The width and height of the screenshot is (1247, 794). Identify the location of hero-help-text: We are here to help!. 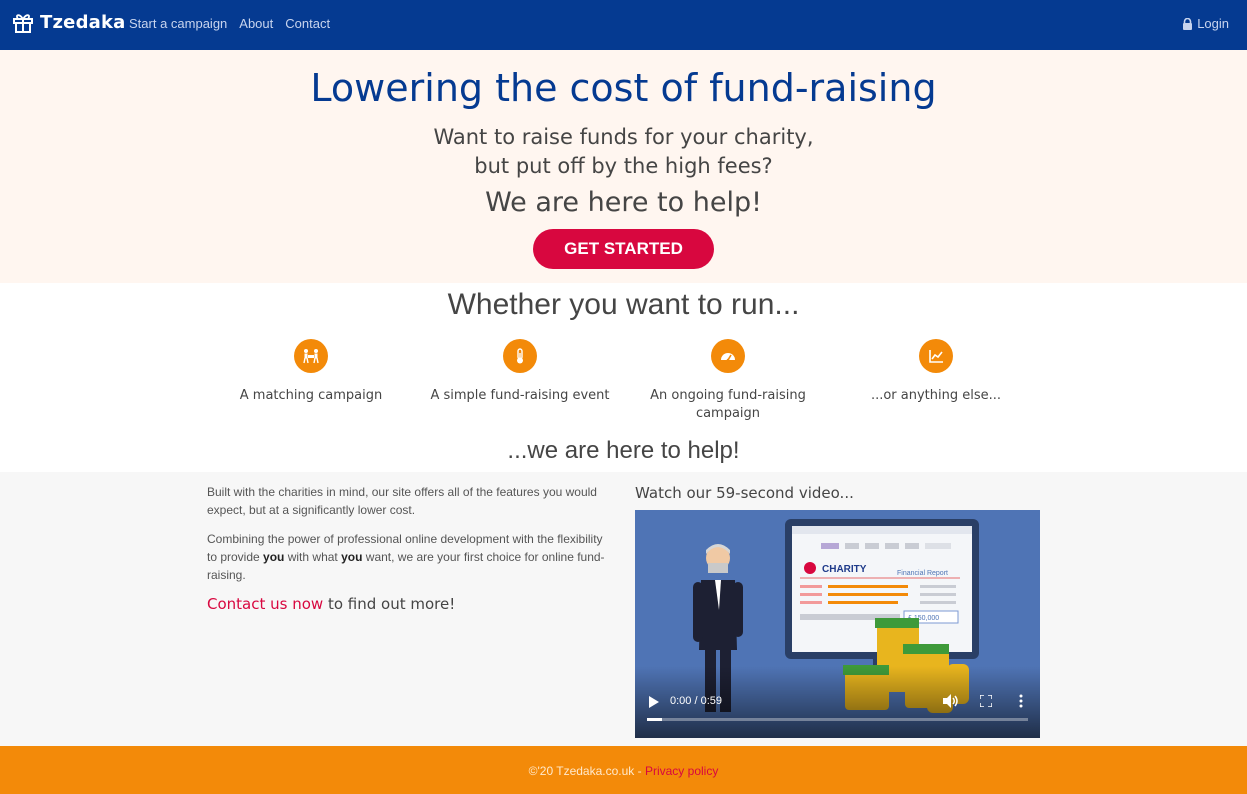
(623, 202).